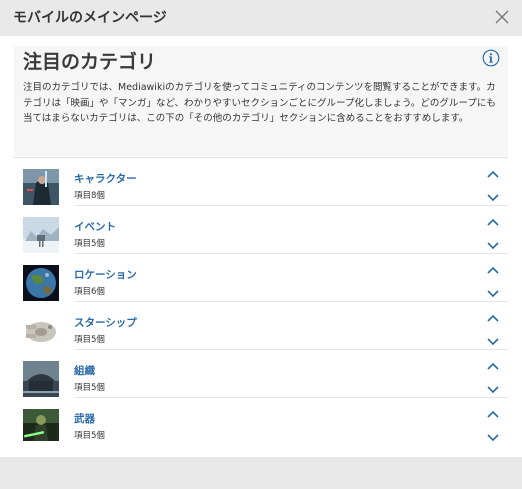 Image resolution: width=522 pixels, height=489 pixels. What do you see at coordinates (261, 374) in the screenshot?
I see `category-row: 組織項目5個` at bounding box center [261, 374].